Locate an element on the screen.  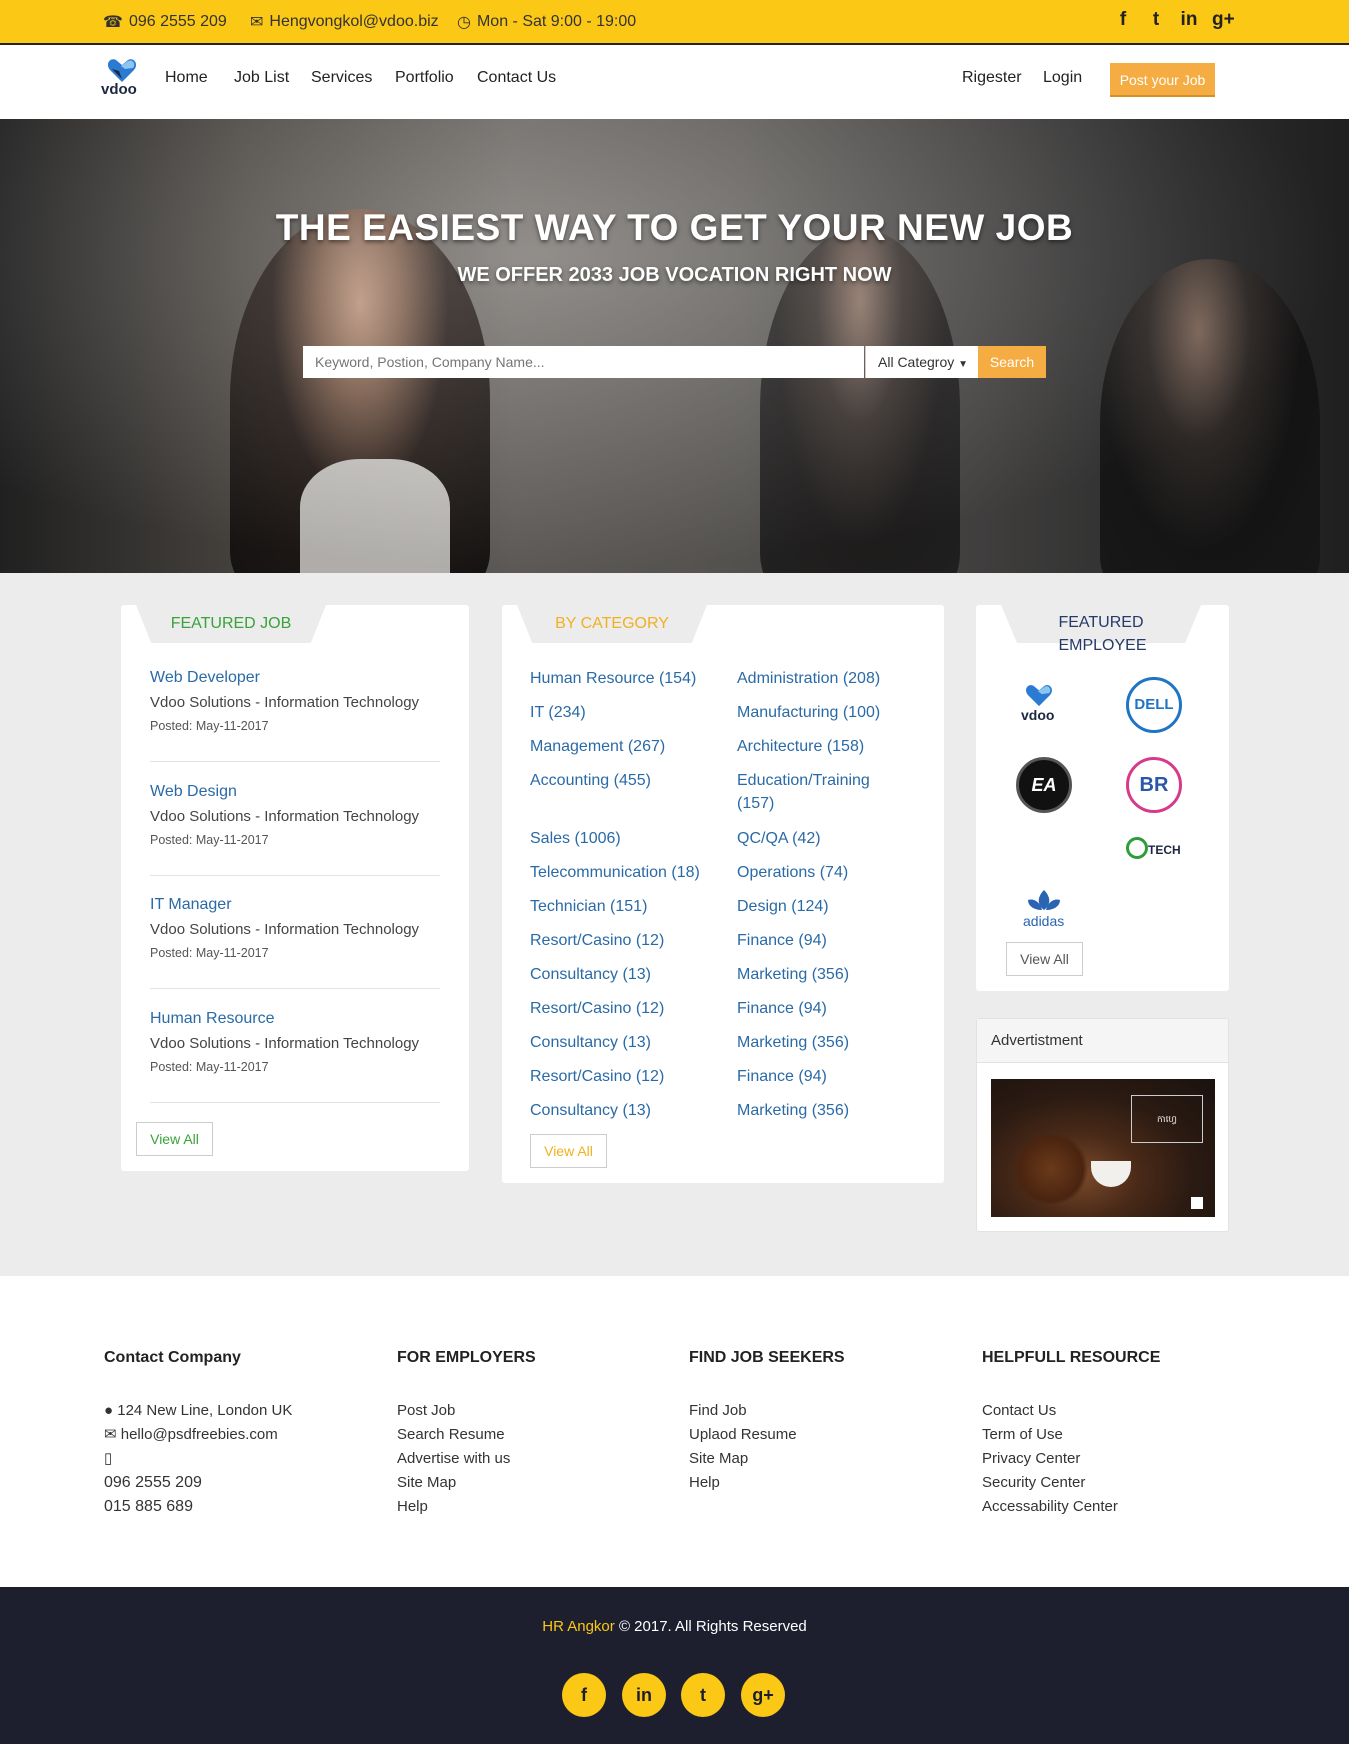
nav-portfolio: Portfolio is located at coordinates (424, 78).